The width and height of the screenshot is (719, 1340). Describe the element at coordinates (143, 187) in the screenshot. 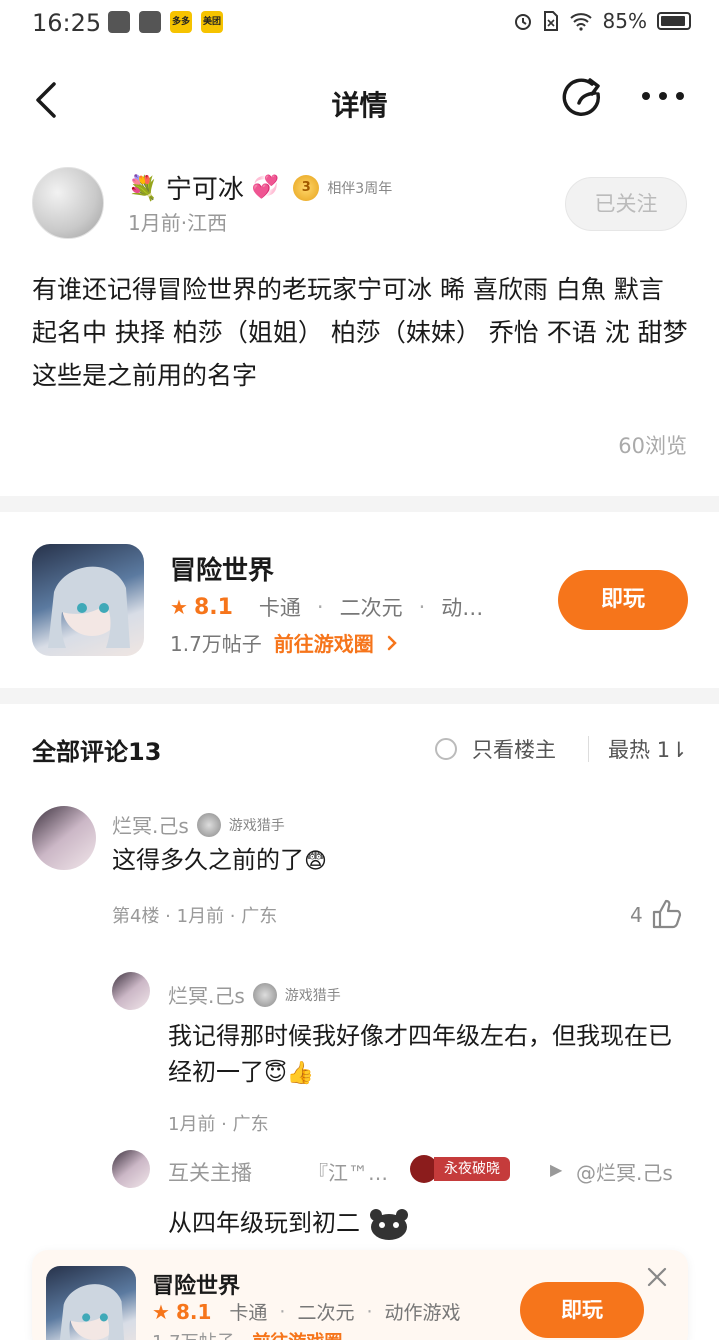

I see `flower-icon: 💐` at that location.